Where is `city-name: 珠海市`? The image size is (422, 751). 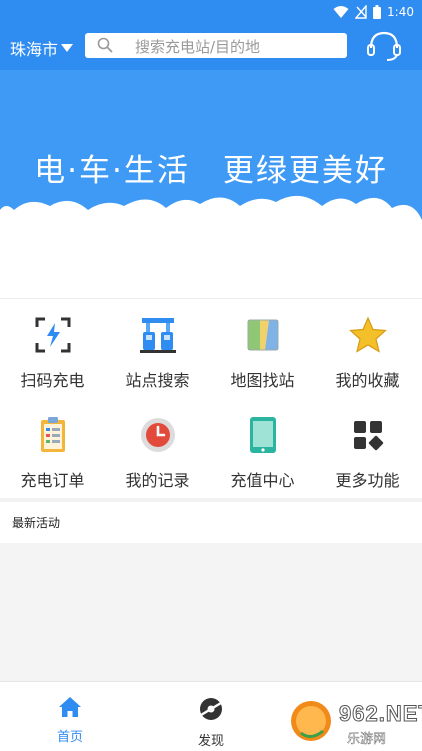 city-name: 珠海市 is located at coordinates (34, 49).